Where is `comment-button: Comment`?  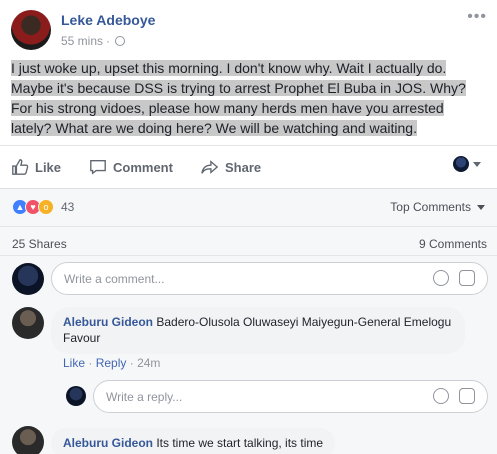
comment-button: Comment is located at coordinates (131, 167).